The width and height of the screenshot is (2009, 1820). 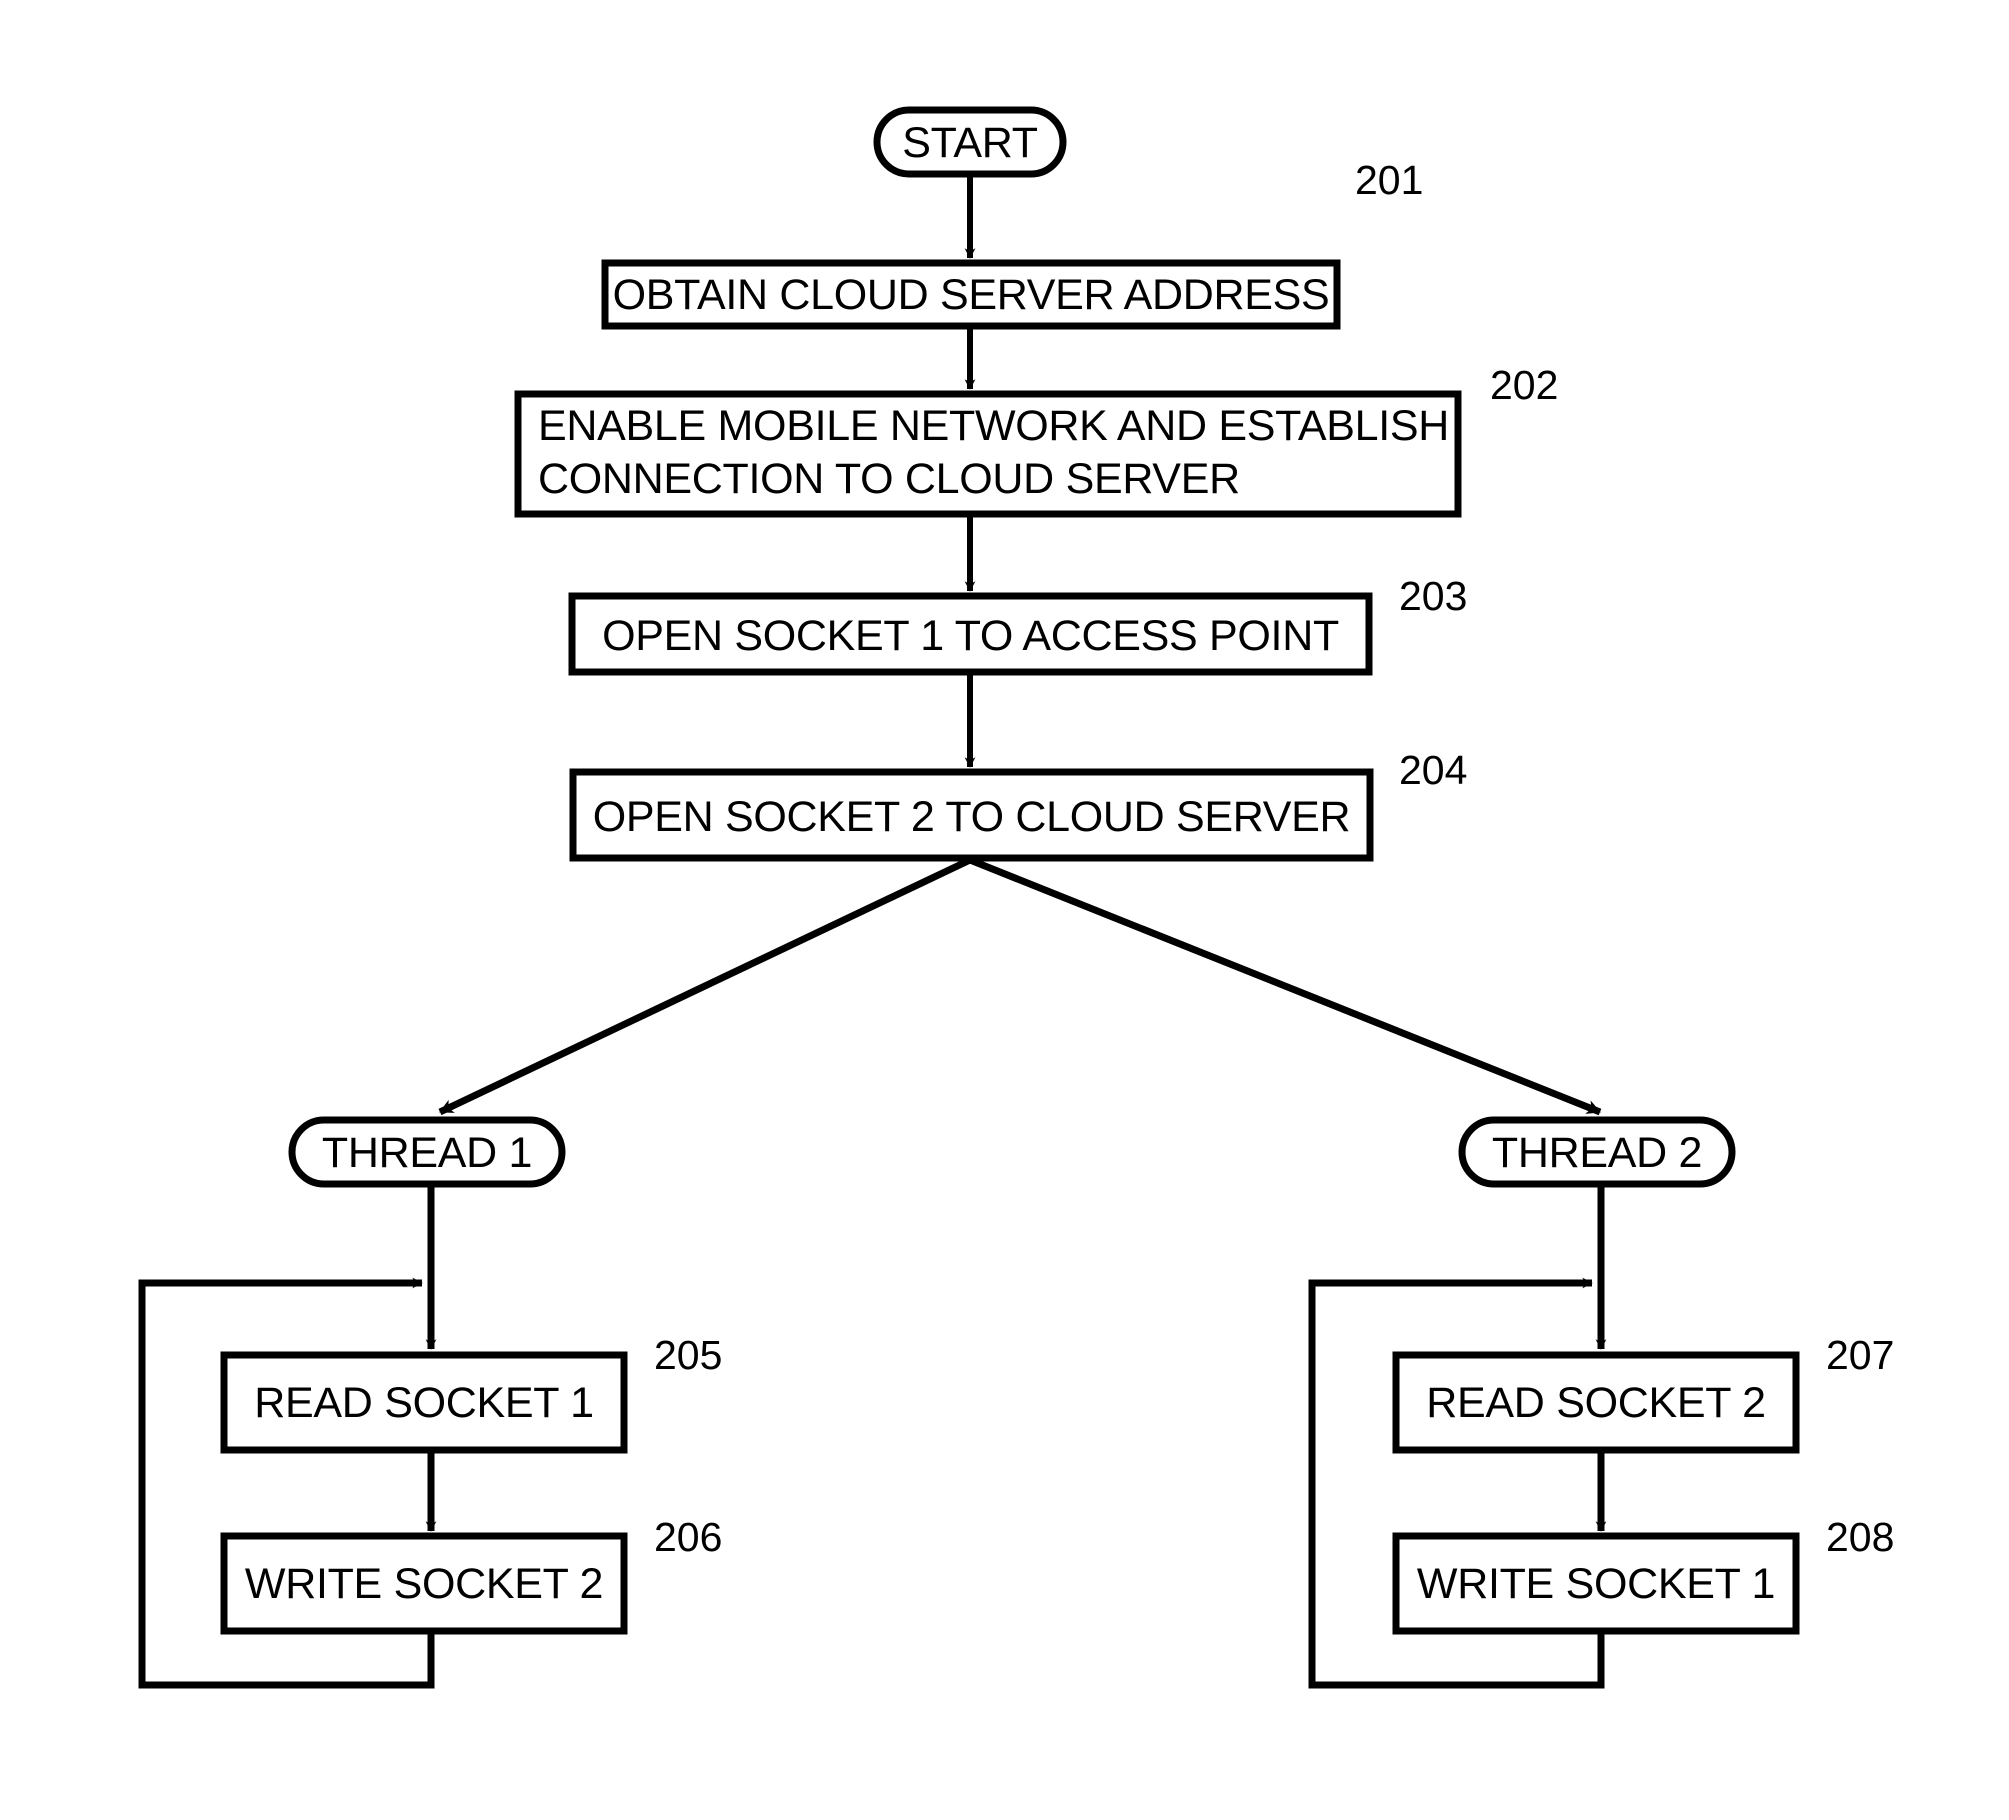 I want to click on node-202-shape, so click(x=988, y=454).